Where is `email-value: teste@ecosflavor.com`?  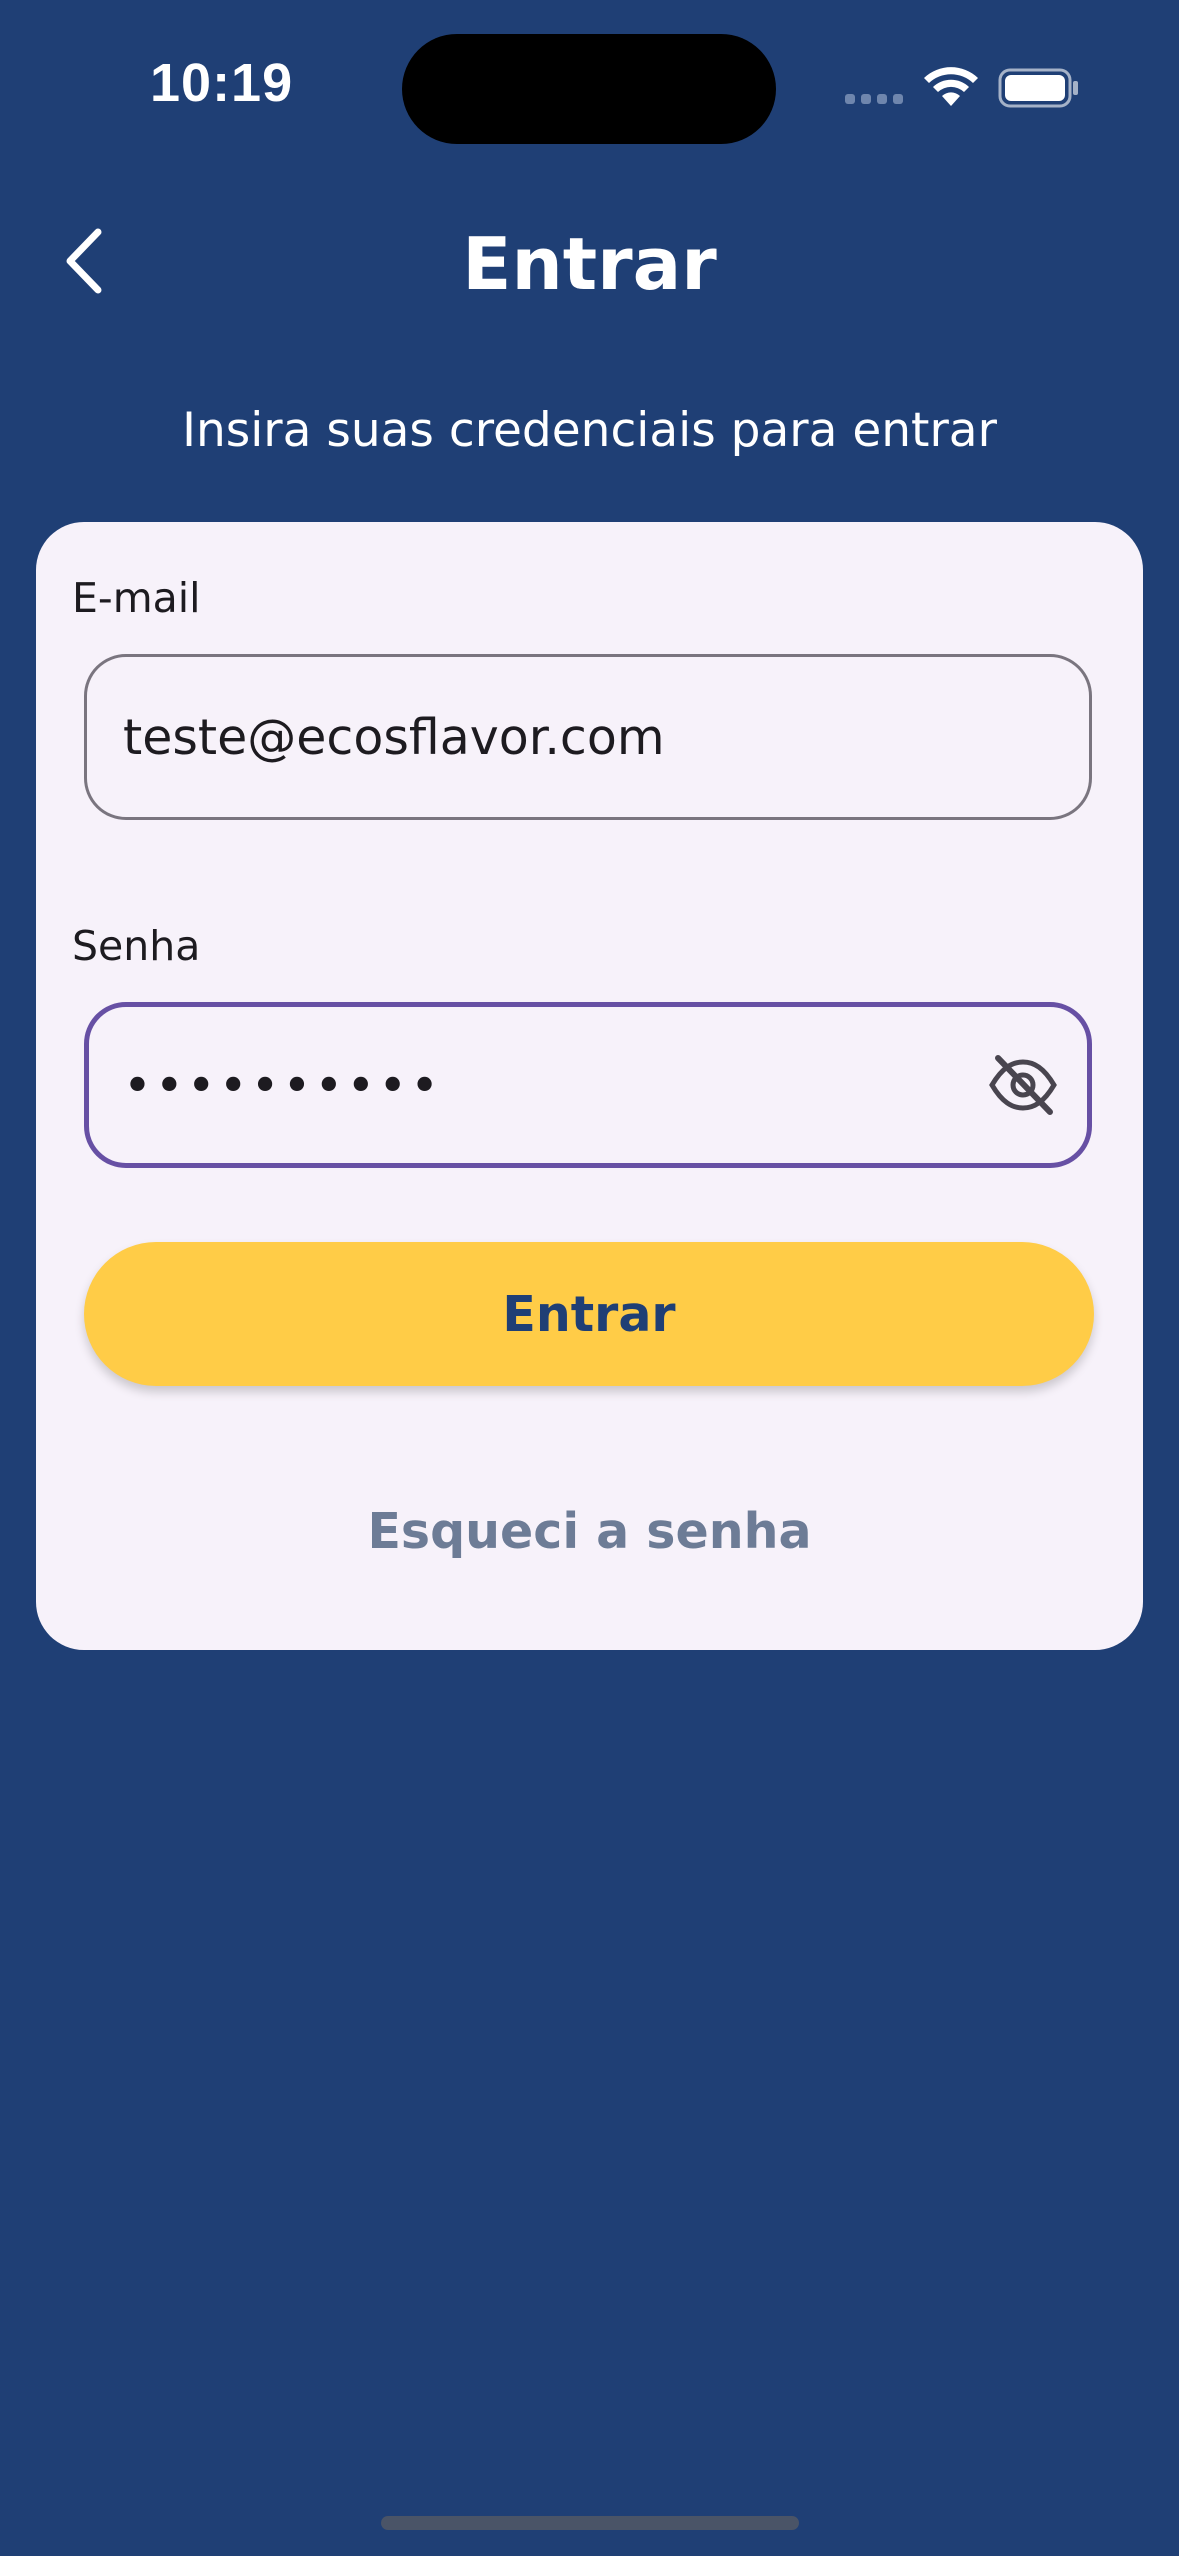 email-value: teste@ecosflavor.com is located at coordinates (394, 737).